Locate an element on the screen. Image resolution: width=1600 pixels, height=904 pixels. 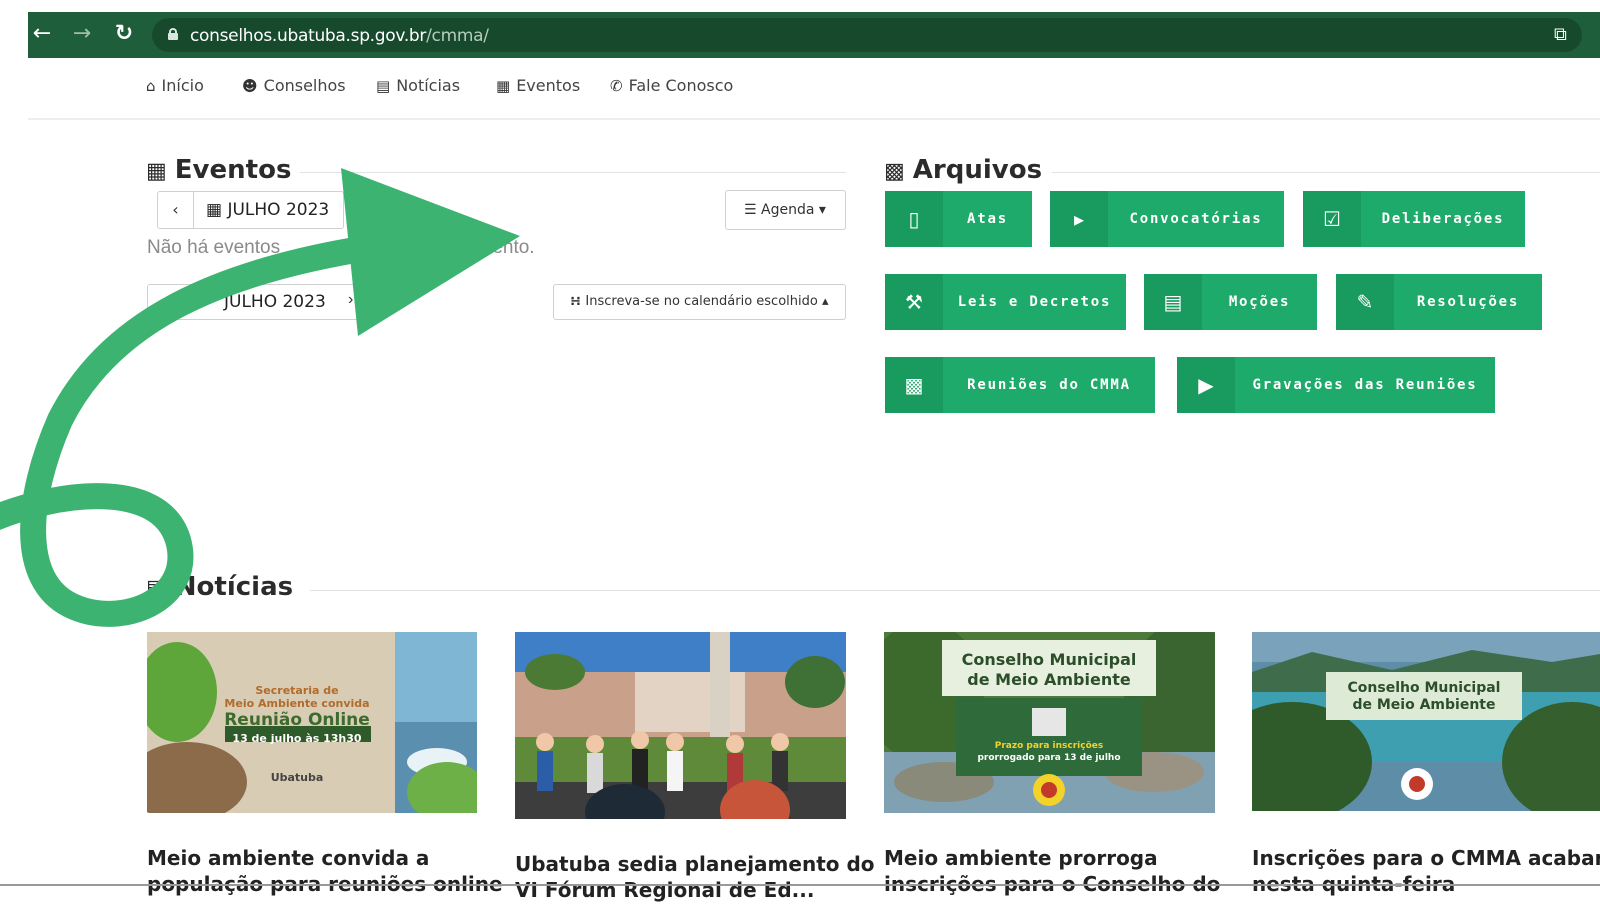
nav-label: Notícias is located at coordinates (428, 85).